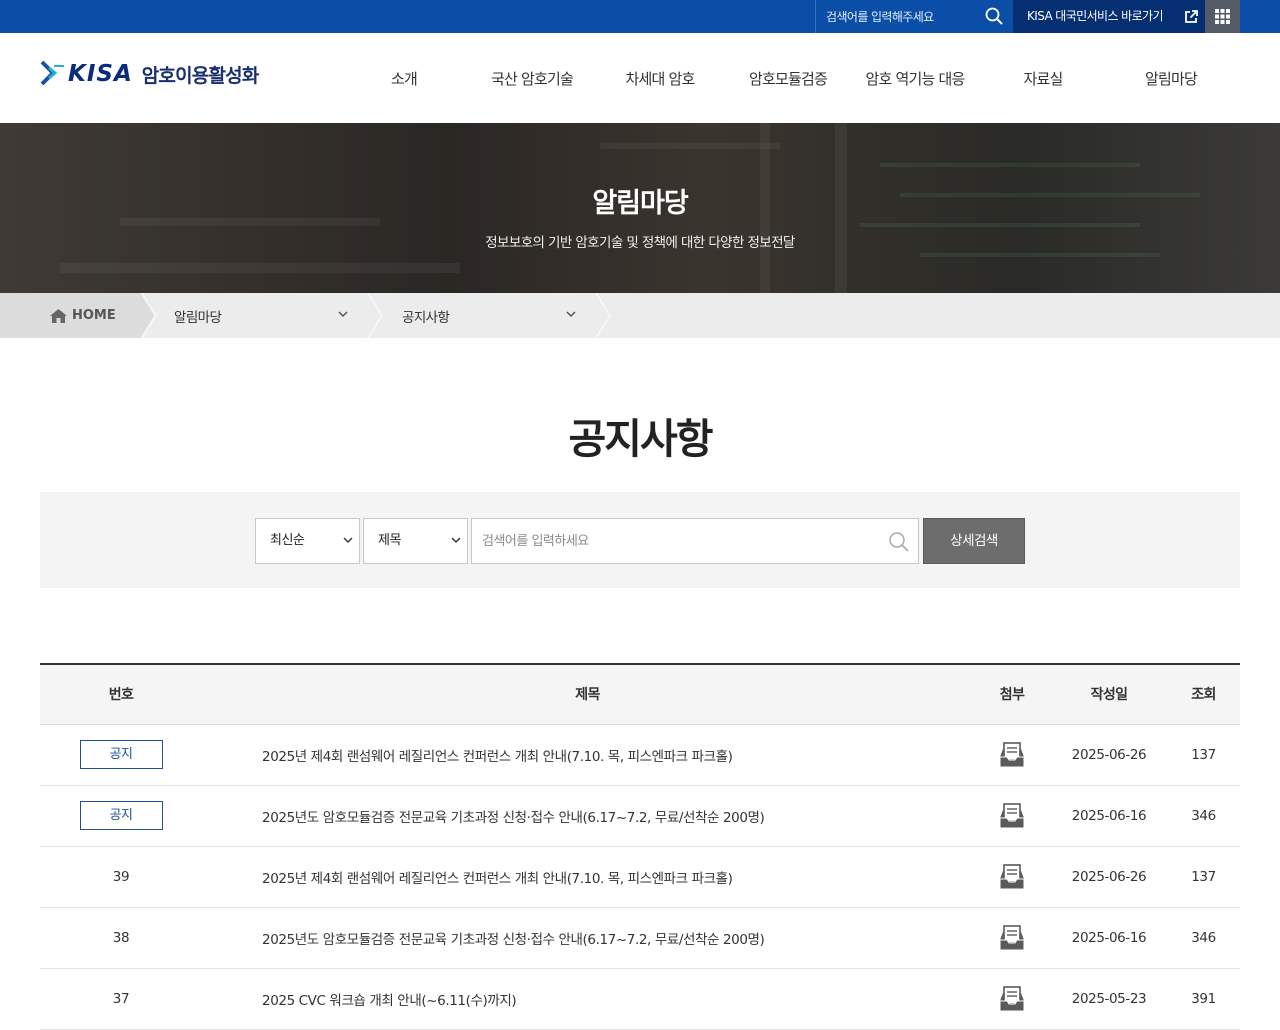 Image resolution: width=1280 pixels, height=1030 pixels. I want to click on nav-item-module-validation: 암호모듈검증, so click(788, 78).